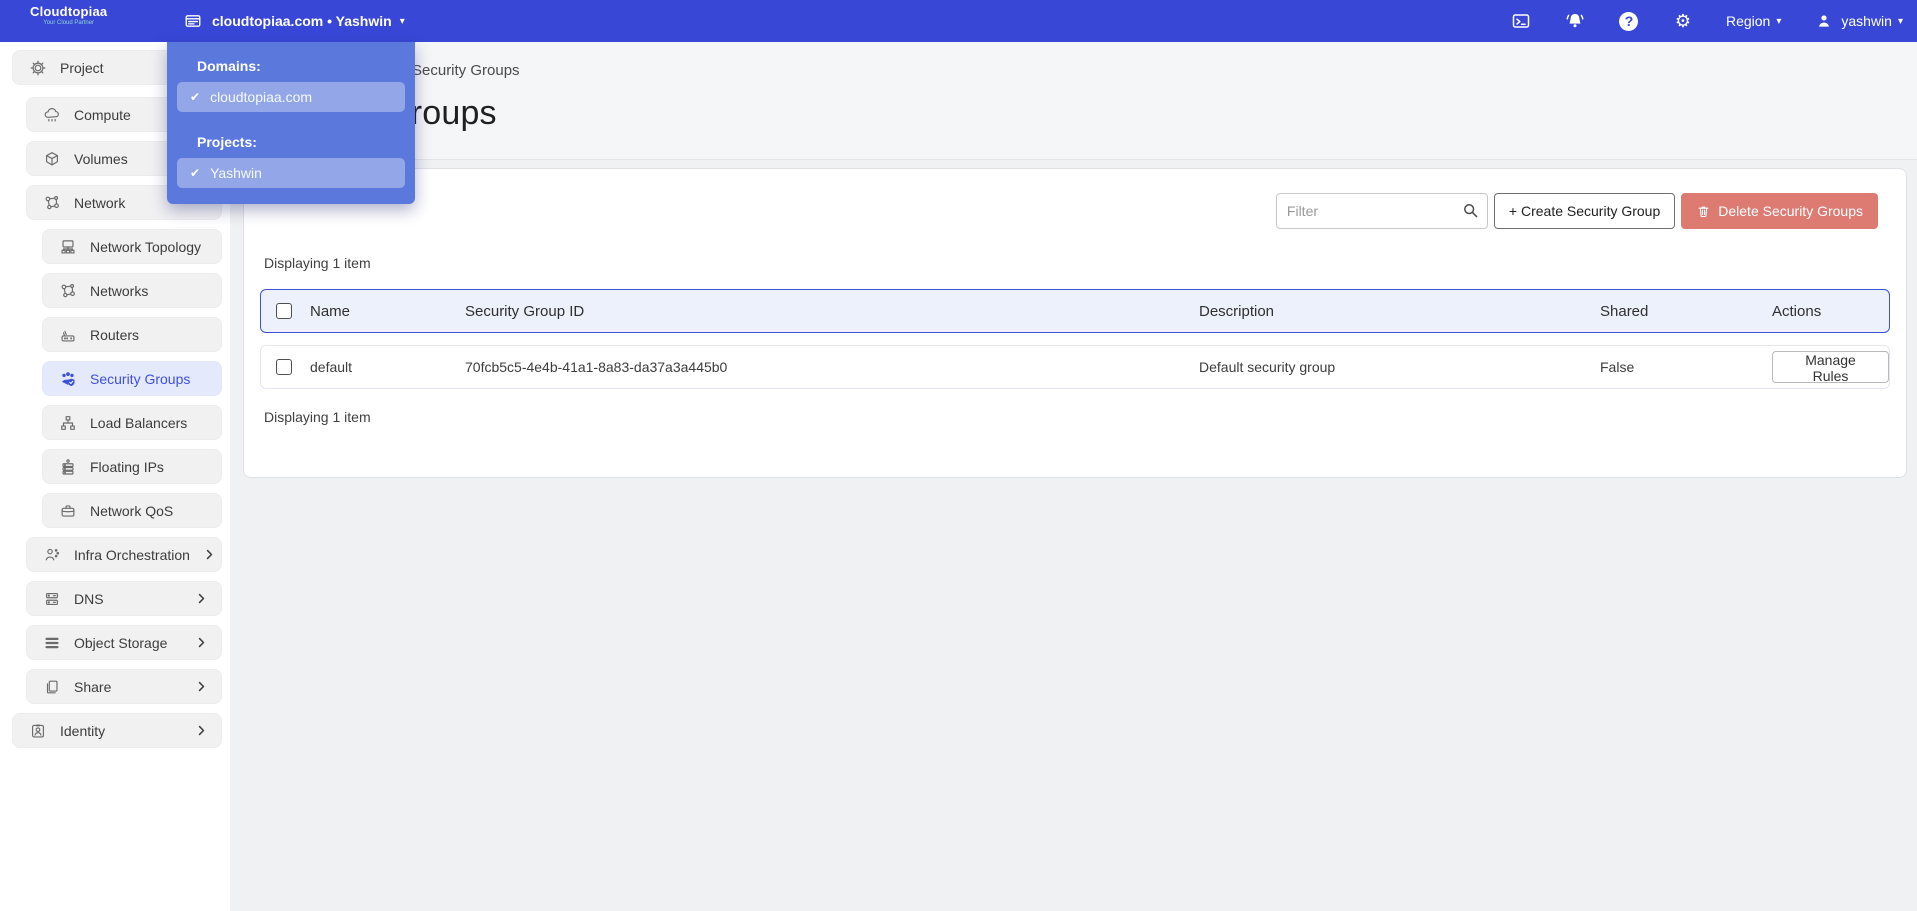 The image size is (1917, 911). I want to click on sidebar-item-label: Floating IPs, so click(127, 466).